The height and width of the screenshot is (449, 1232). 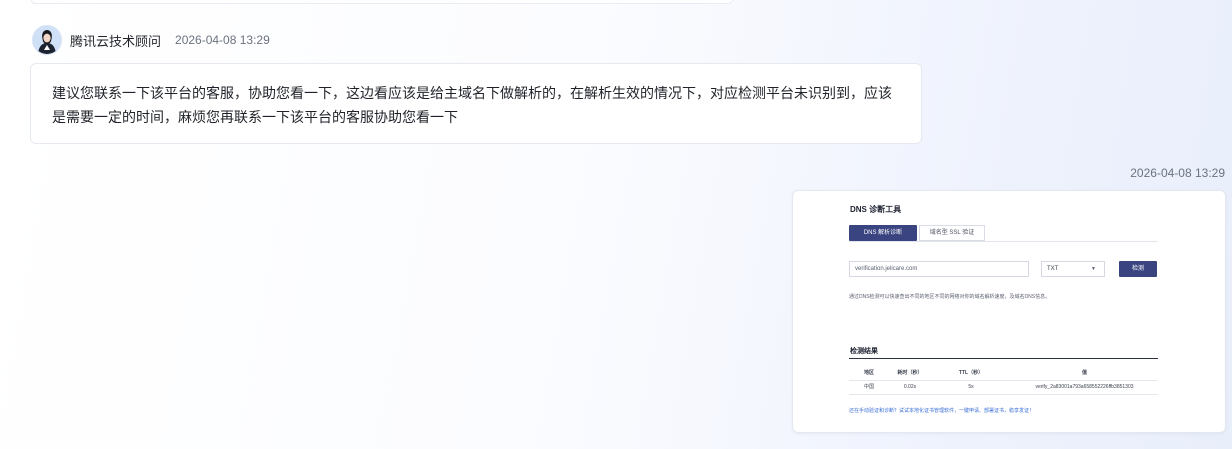 I want to click on record-type-value: TXT, so click(x=1053, y=269).